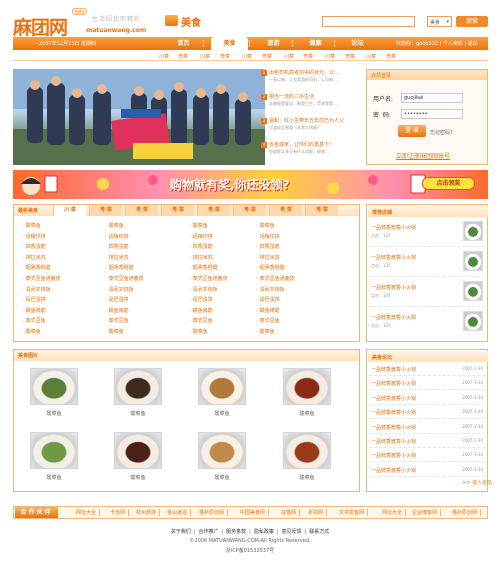 This screenshot has height=564, width=500. What do you see at coordinates (432, 114) in the screenshot?
I see `password-field: ••••••••` at bounding box center [432, 114].